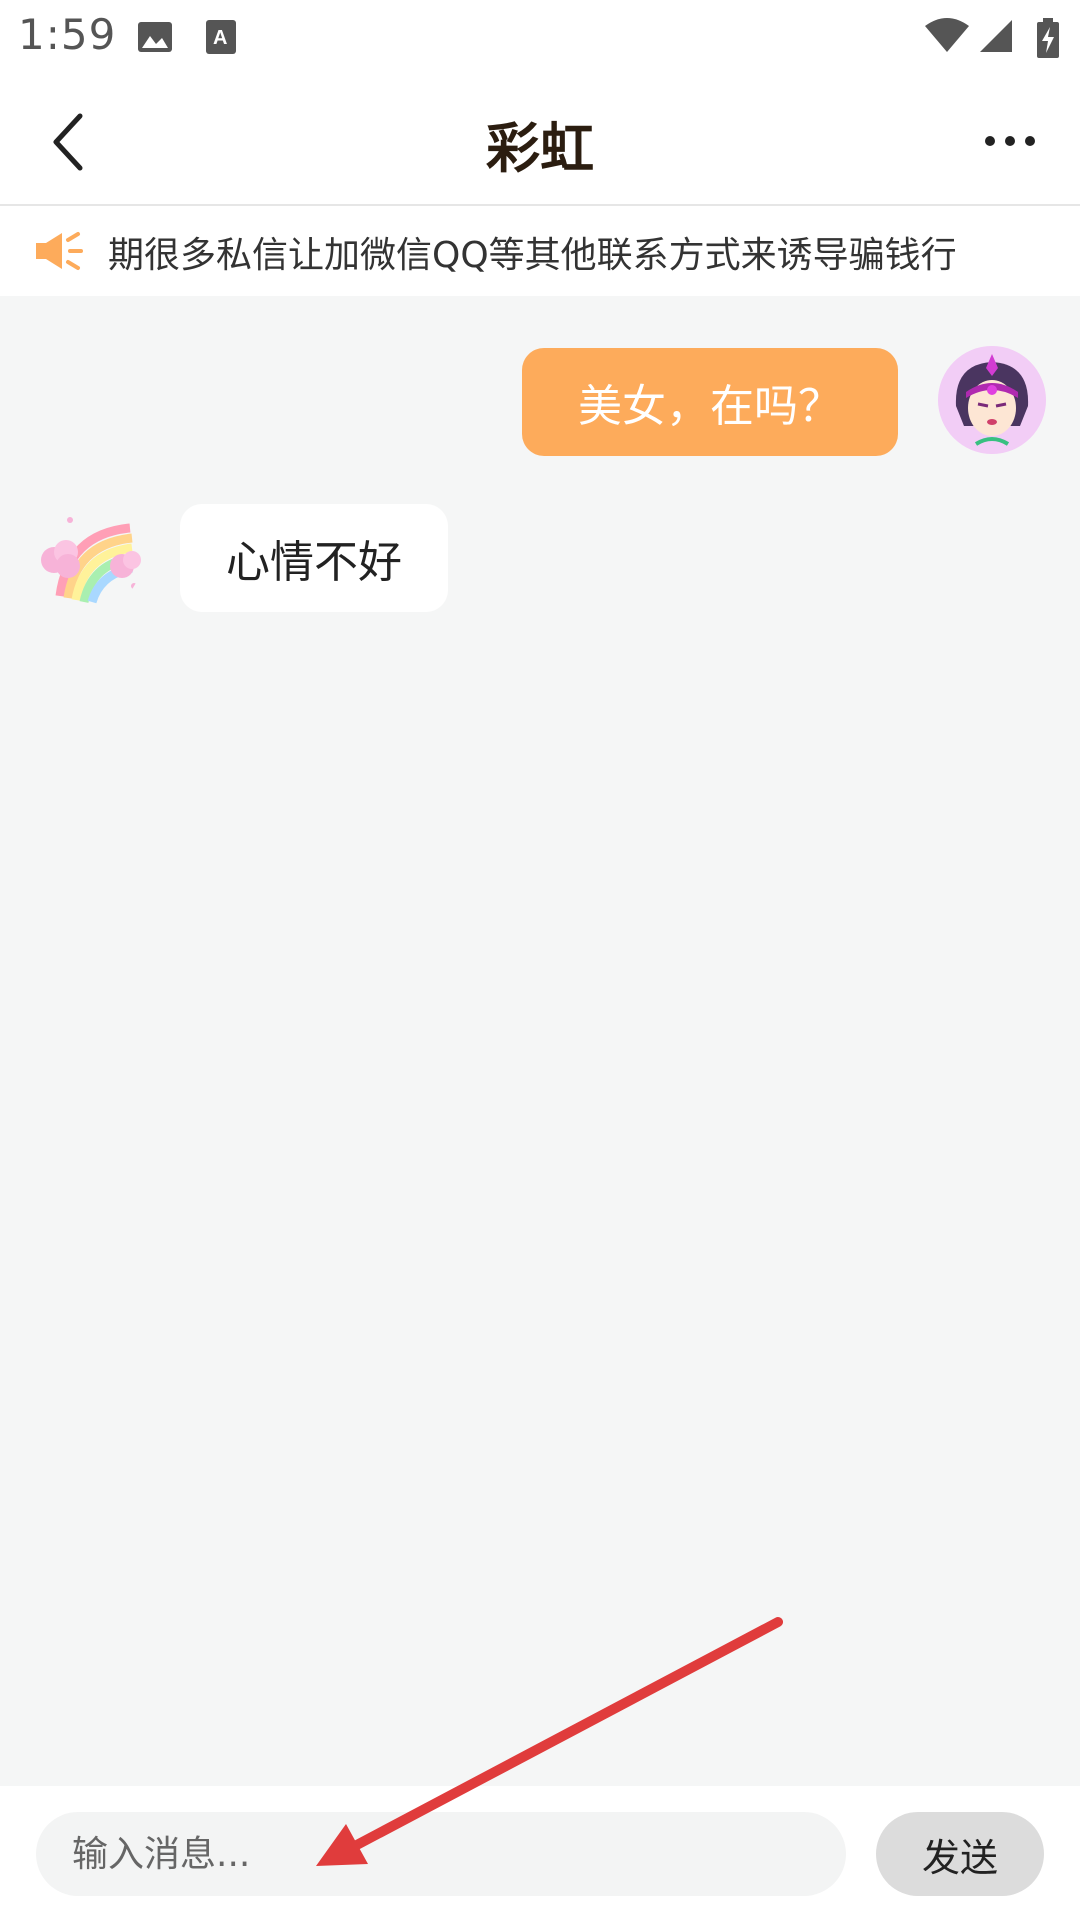 This screenshot has height=1920, width=1080. I want to click on battery-charging-icon, so click(1048, 40).